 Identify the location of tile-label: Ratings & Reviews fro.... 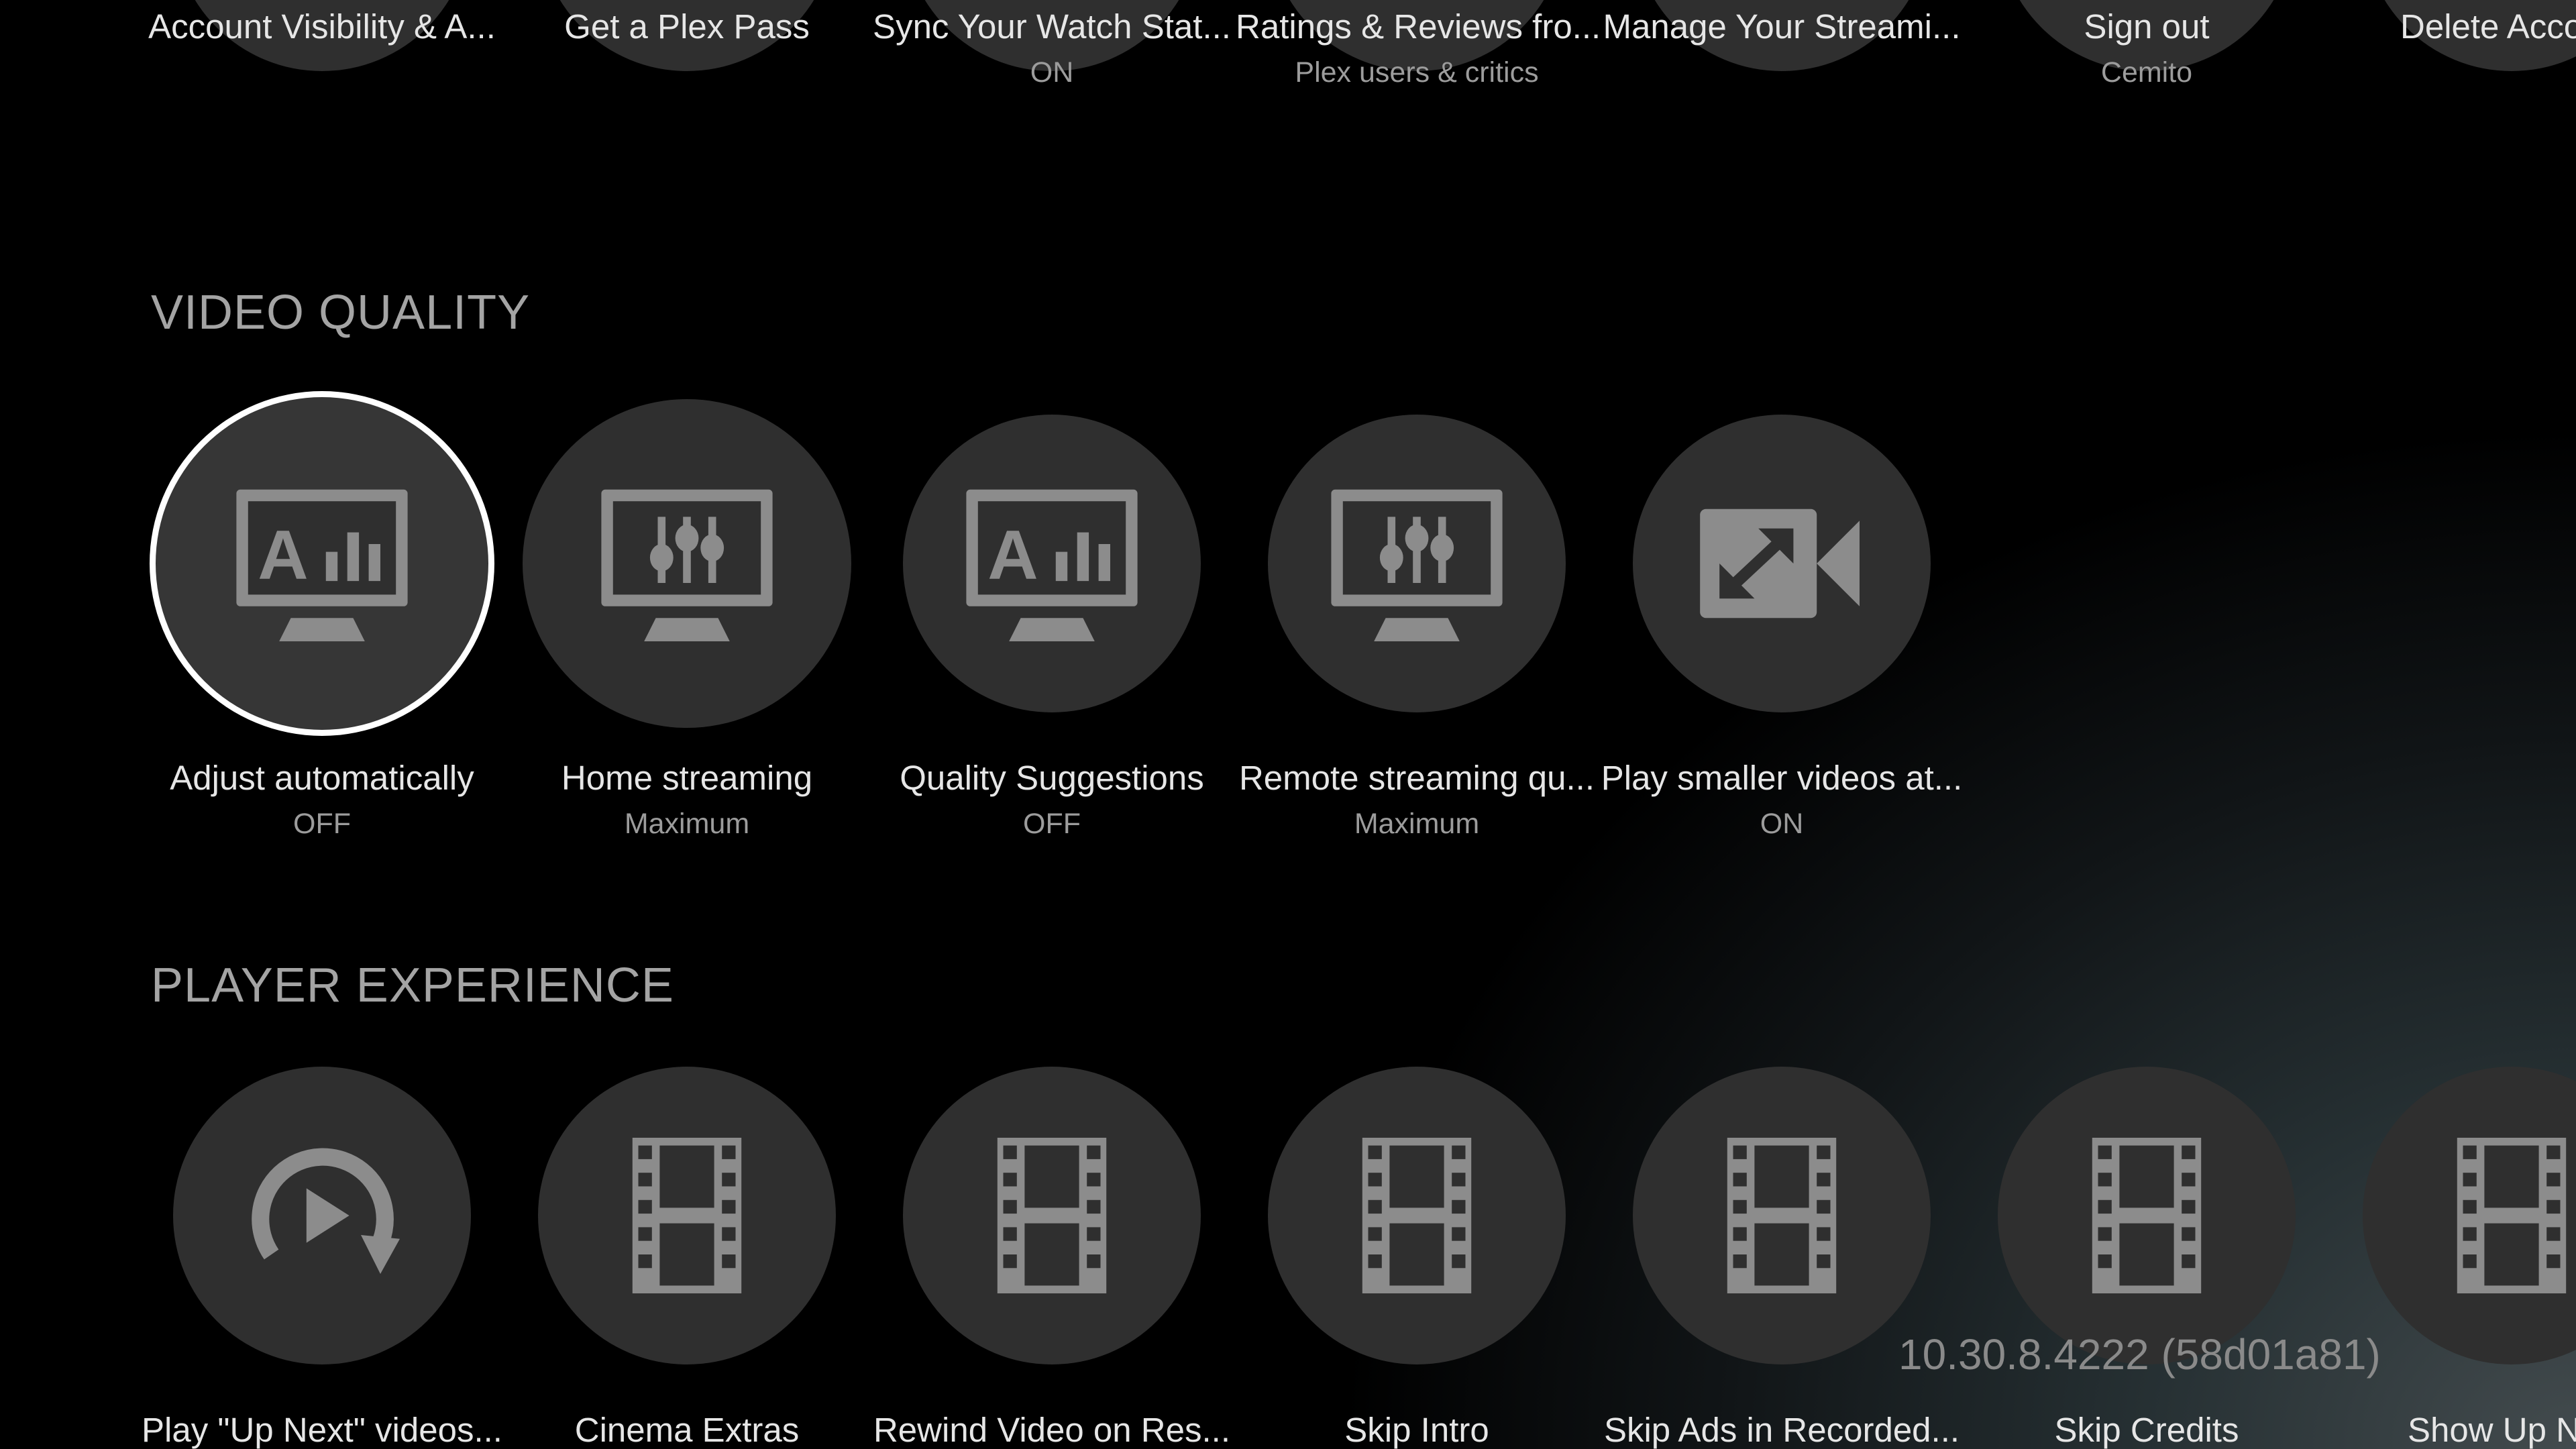
(1417, 26).